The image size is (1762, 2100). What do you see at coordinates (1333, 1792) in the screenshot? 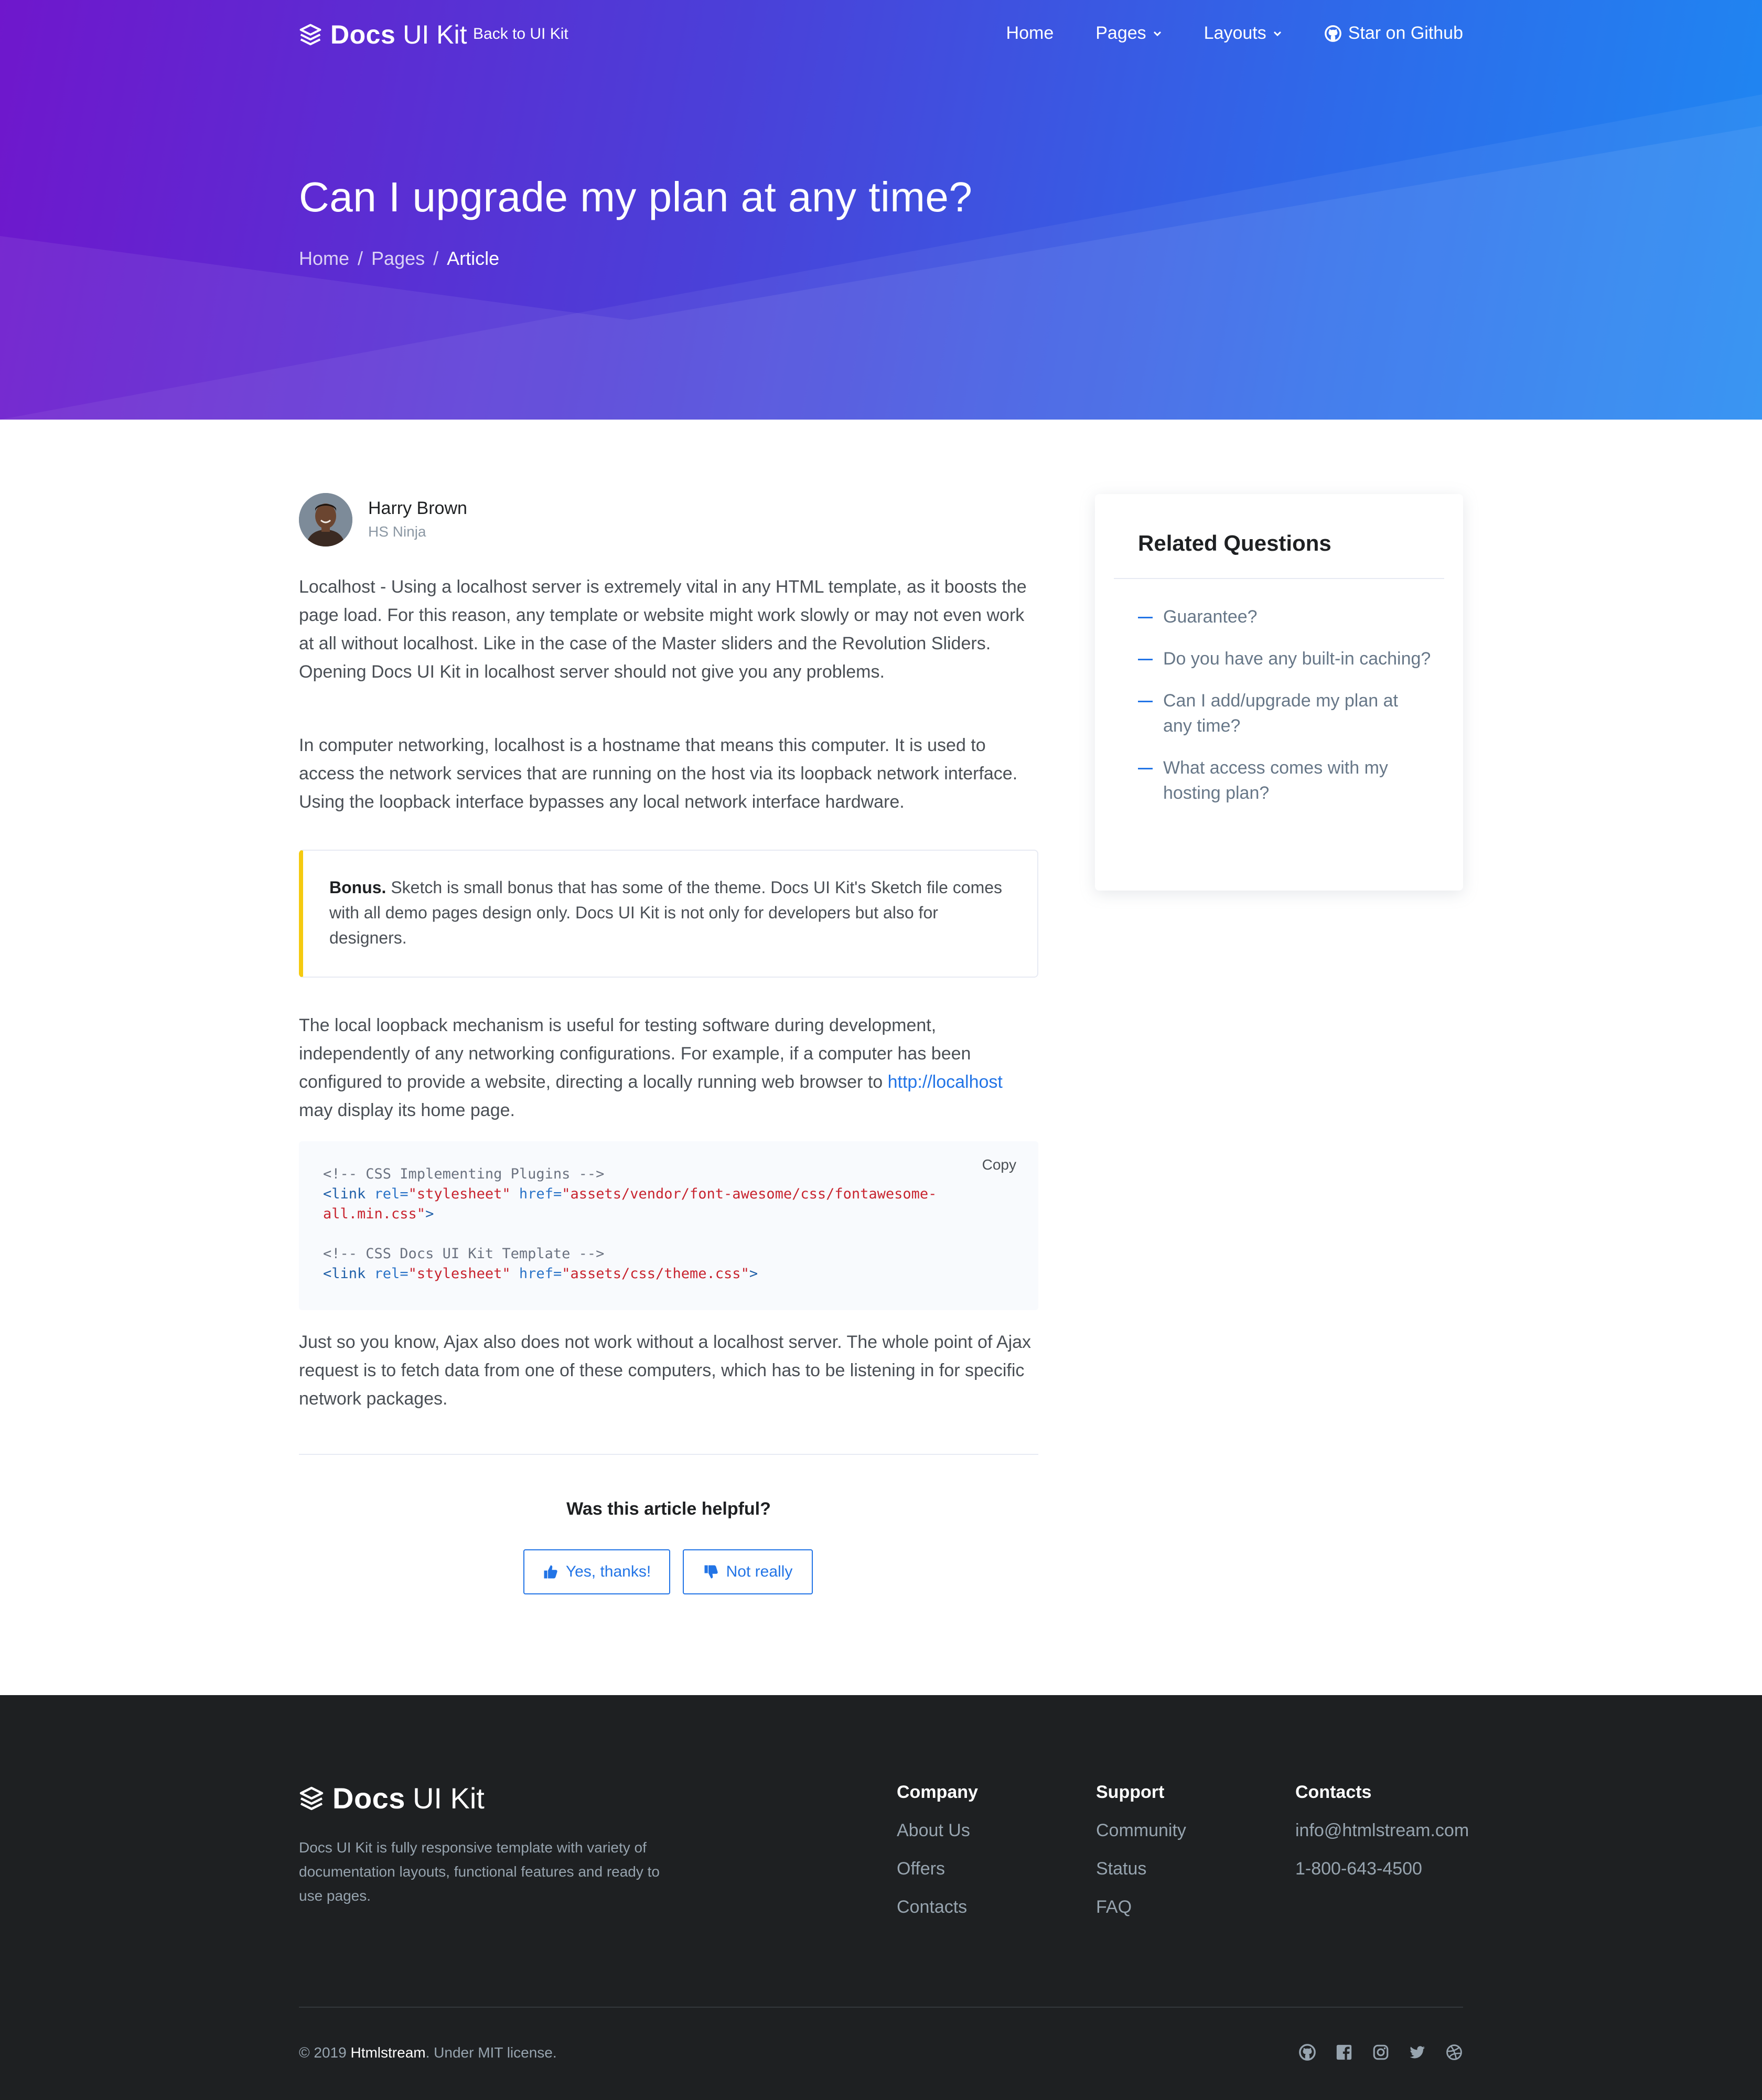
I see `footer-column-title: Contacts` at bounding box center [1333, 1792].